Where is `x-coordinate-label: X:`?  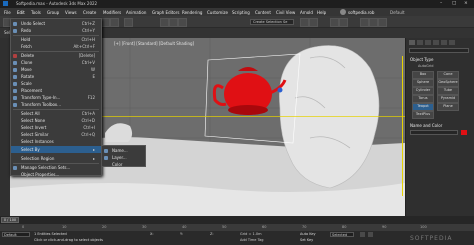
x-coordinate-label: X: is located at coordinates (152, 234).